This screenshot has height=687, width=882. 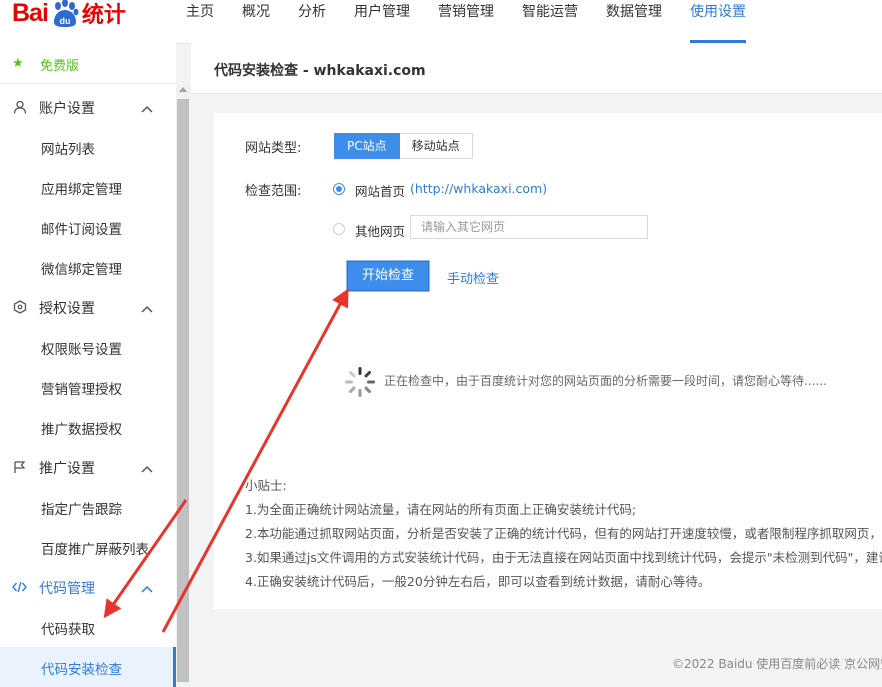 I want to click on start-check-button: 开始检查, so click(x=388, y=276).